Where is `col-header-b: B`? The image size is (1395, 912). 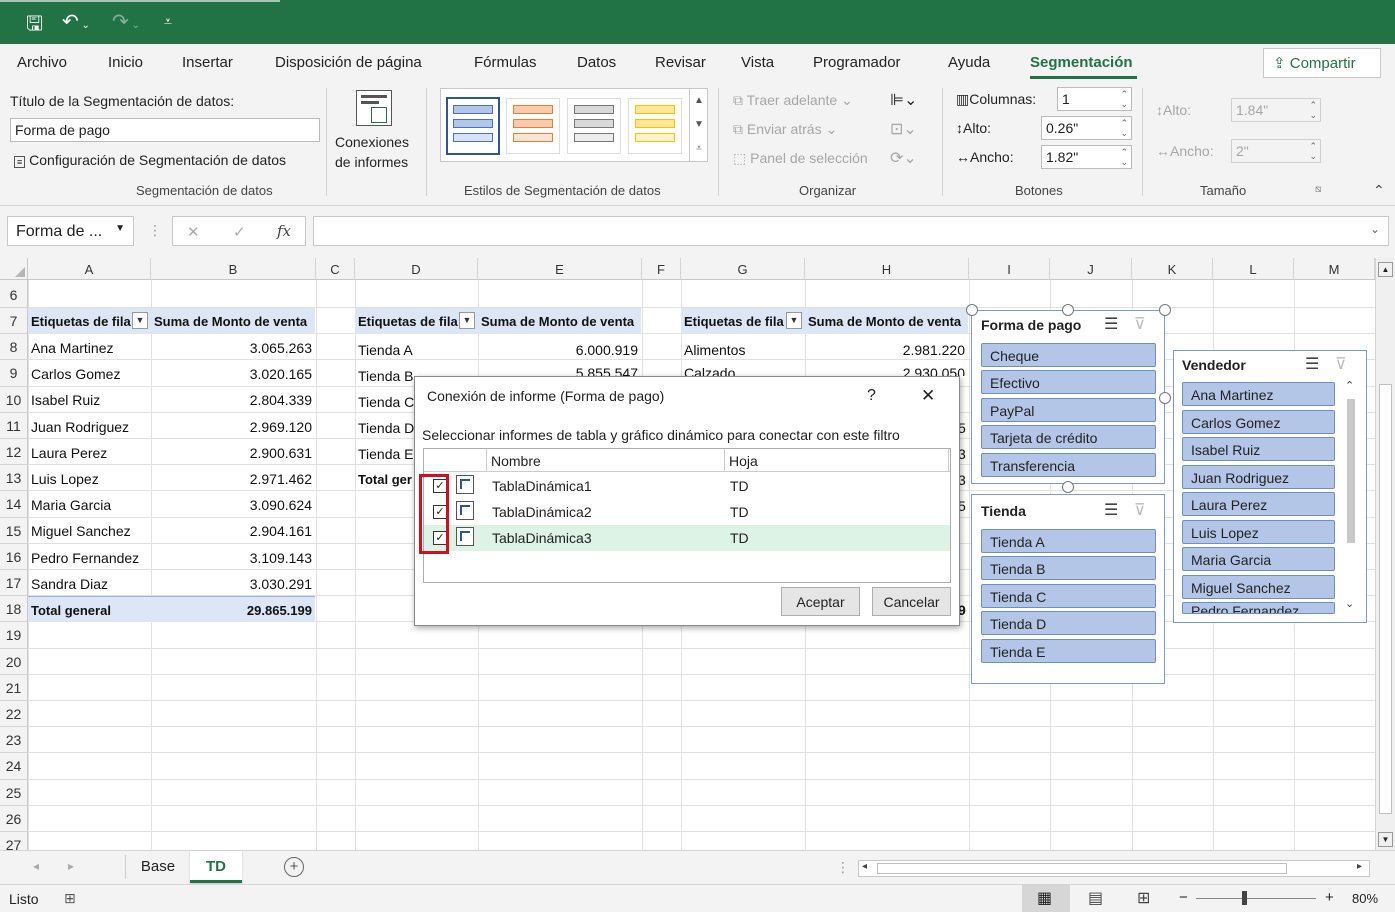 col-header-b: B is located at coordinates (233, 269).